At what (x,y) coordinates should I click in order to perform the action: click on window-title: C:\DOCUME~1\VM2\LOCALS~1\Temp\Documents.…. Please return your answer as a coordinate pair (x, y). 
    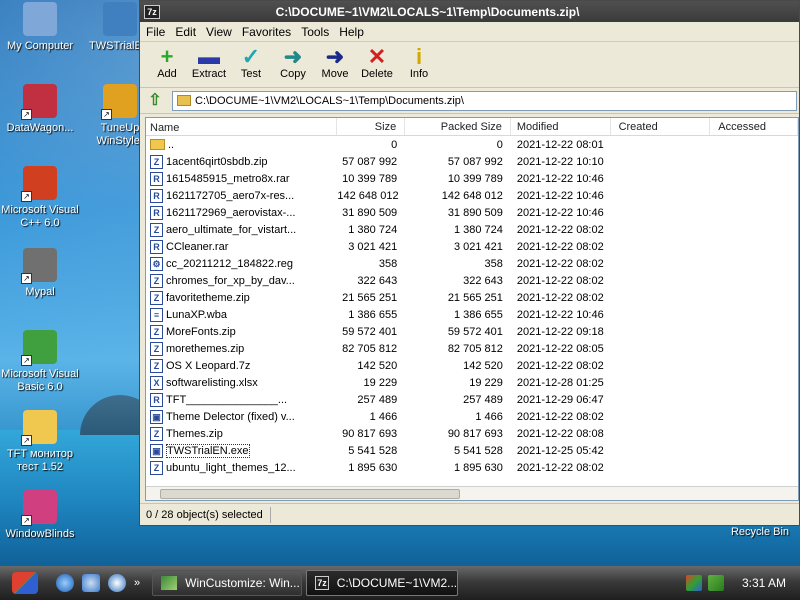
    Looking at the image, I should click on (427, 11).